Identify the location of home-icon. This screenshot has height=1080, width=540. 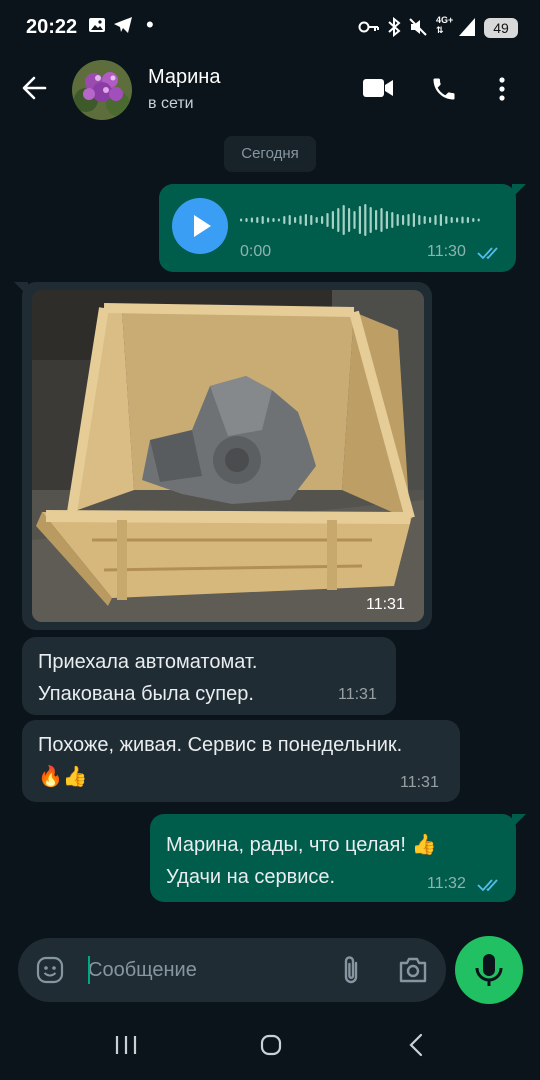
(271, 1045).